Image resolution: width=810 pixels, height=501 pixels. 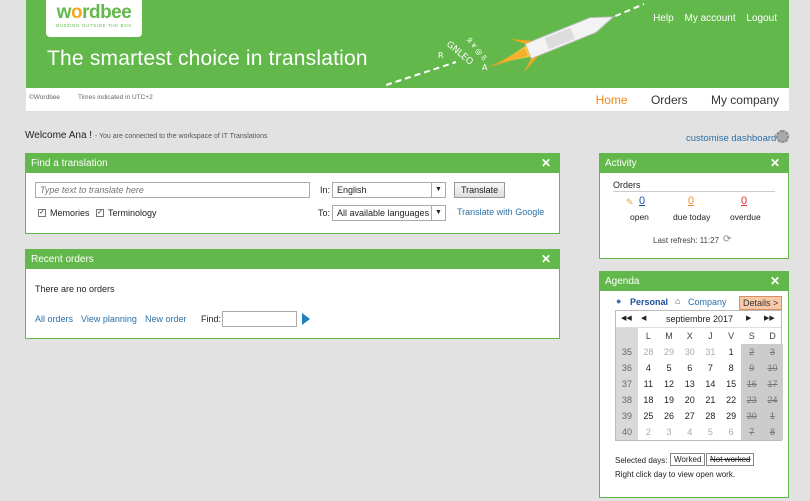 What do you see at coordinates (642, 201) in the screenshot?
I see `open-count: 0` at bounding box center [642, 201].